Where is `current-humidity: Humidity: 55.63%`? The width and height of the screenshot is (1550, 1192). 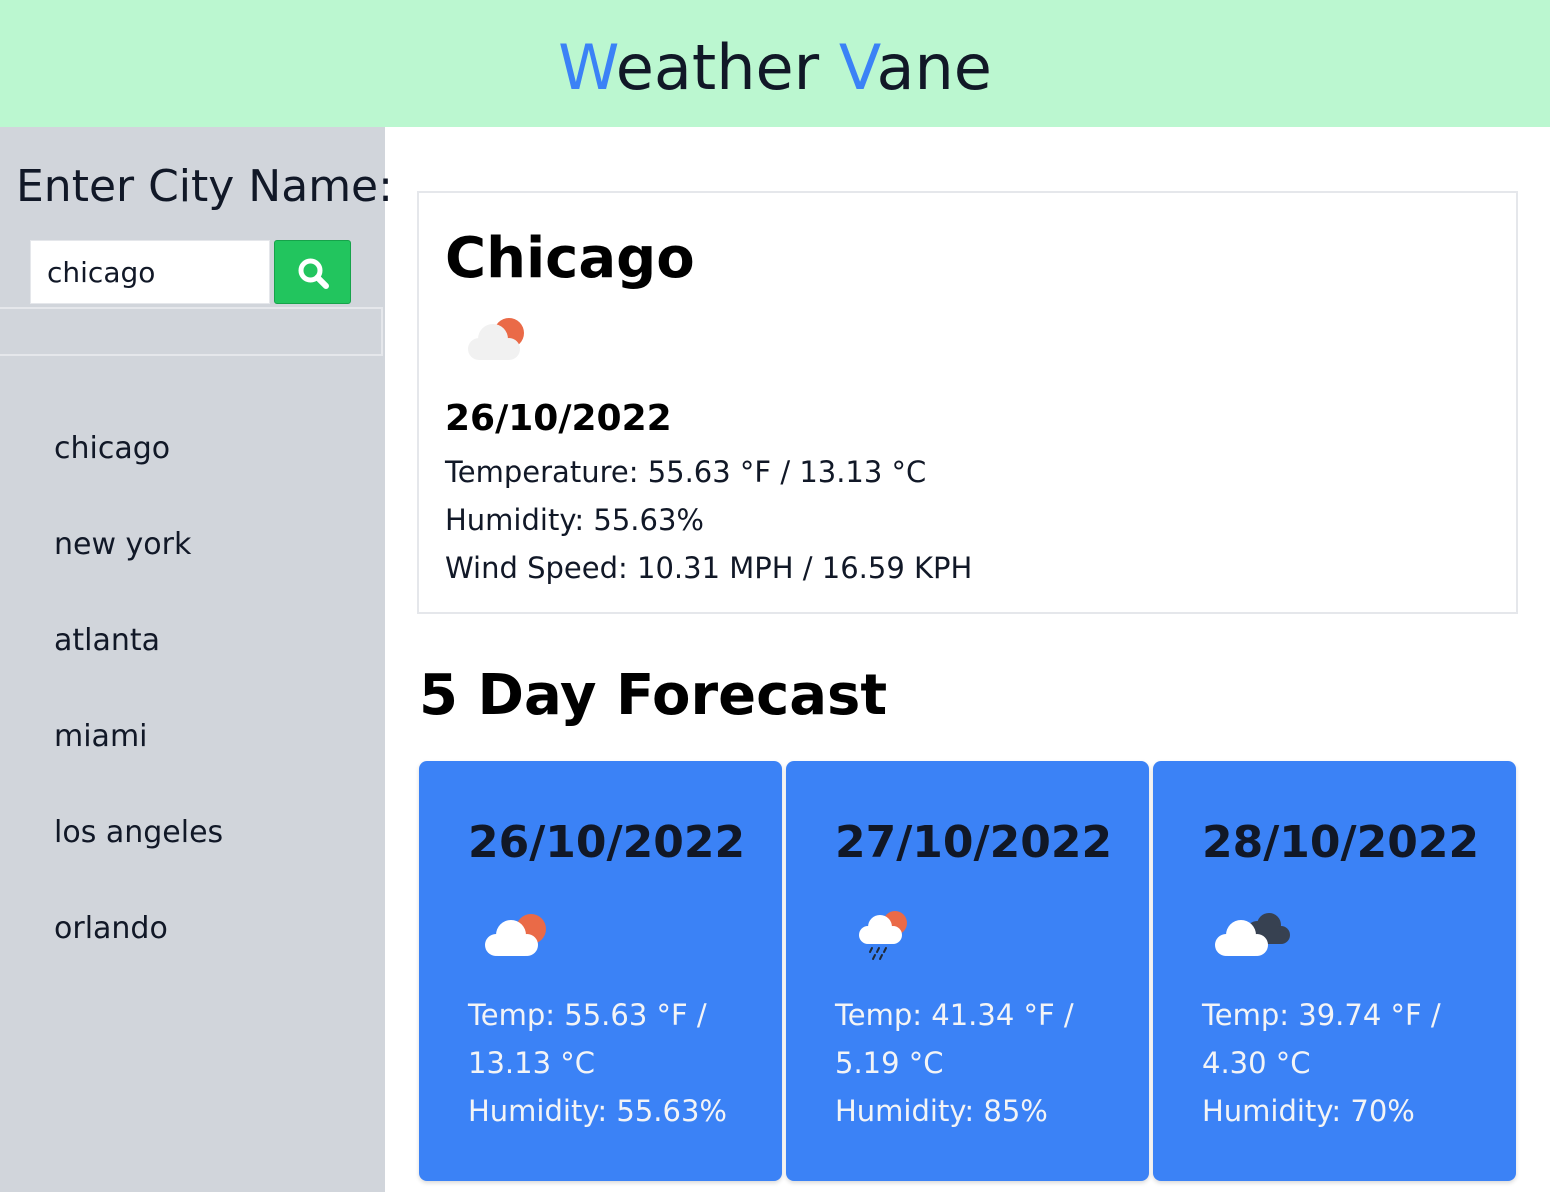 current-humidity: Humidity: 55.63% is located at coordinates (574, 520).